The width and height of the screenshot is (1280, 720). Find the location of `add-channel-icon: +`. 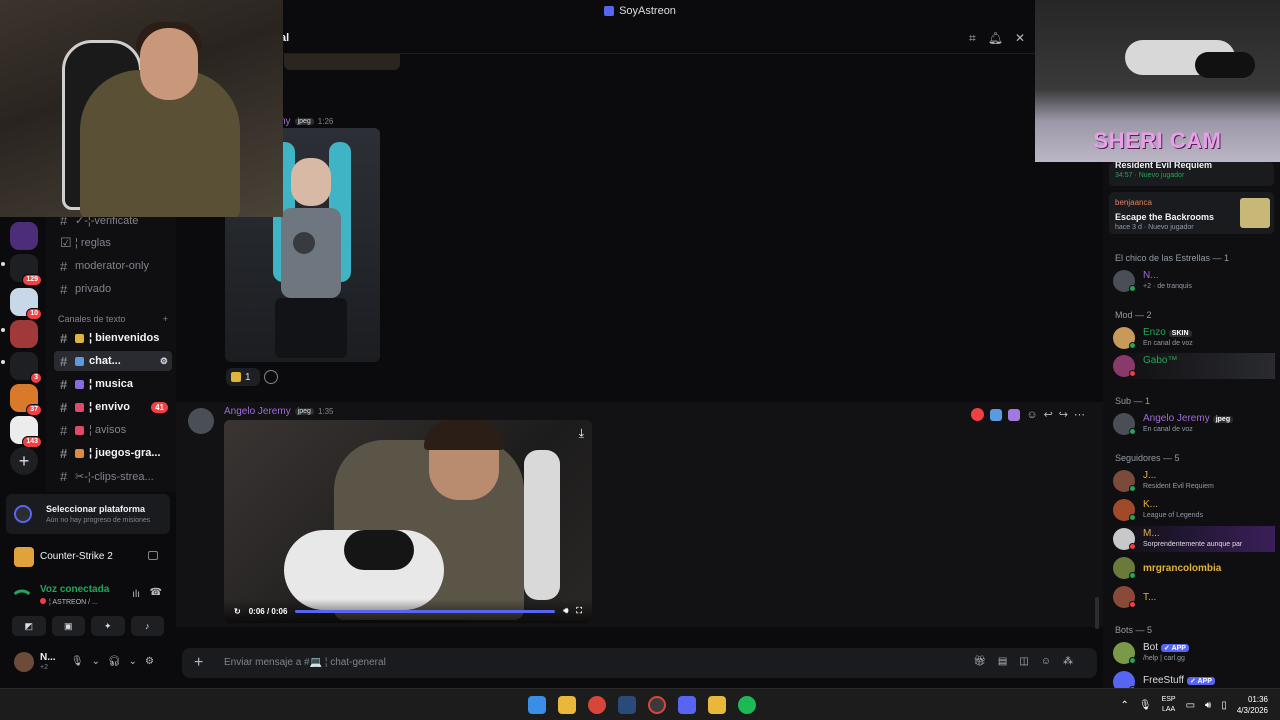

add-channel-icon: + is located at coordinates (165, 319).